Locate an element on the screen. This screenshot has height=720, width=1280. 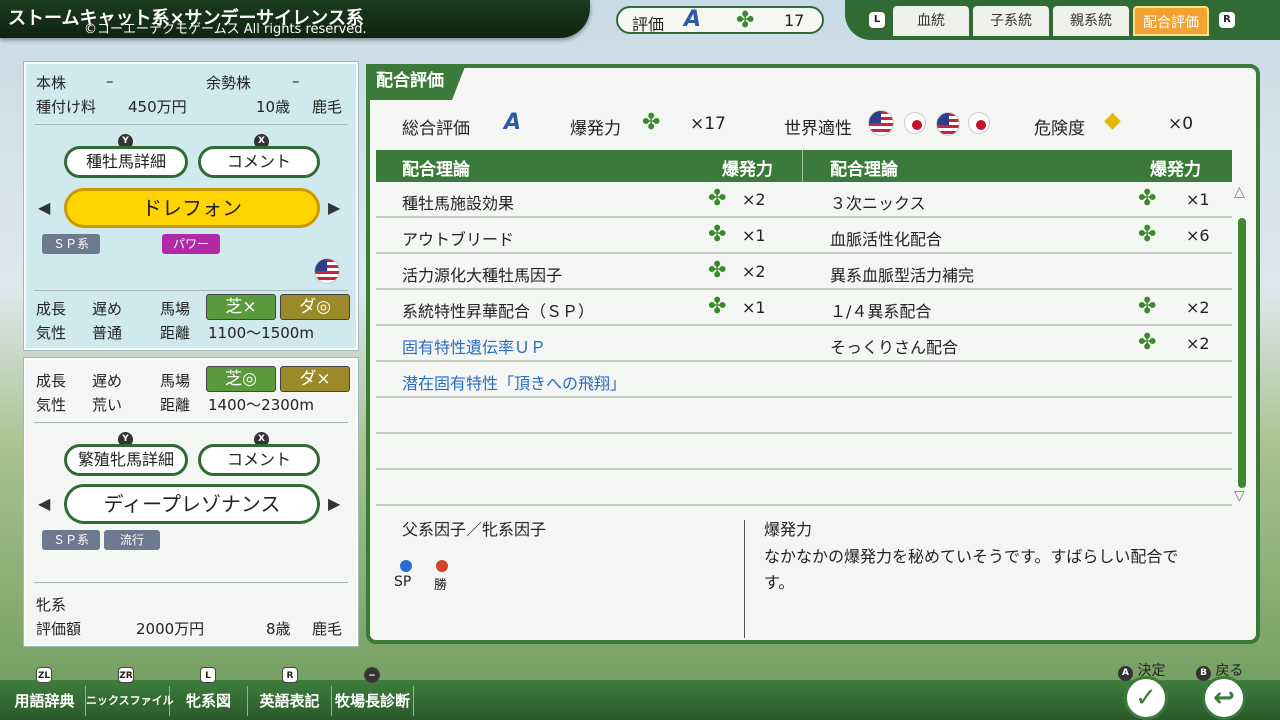
panel-title: 配合評価 is located at coordinates (416, 82).